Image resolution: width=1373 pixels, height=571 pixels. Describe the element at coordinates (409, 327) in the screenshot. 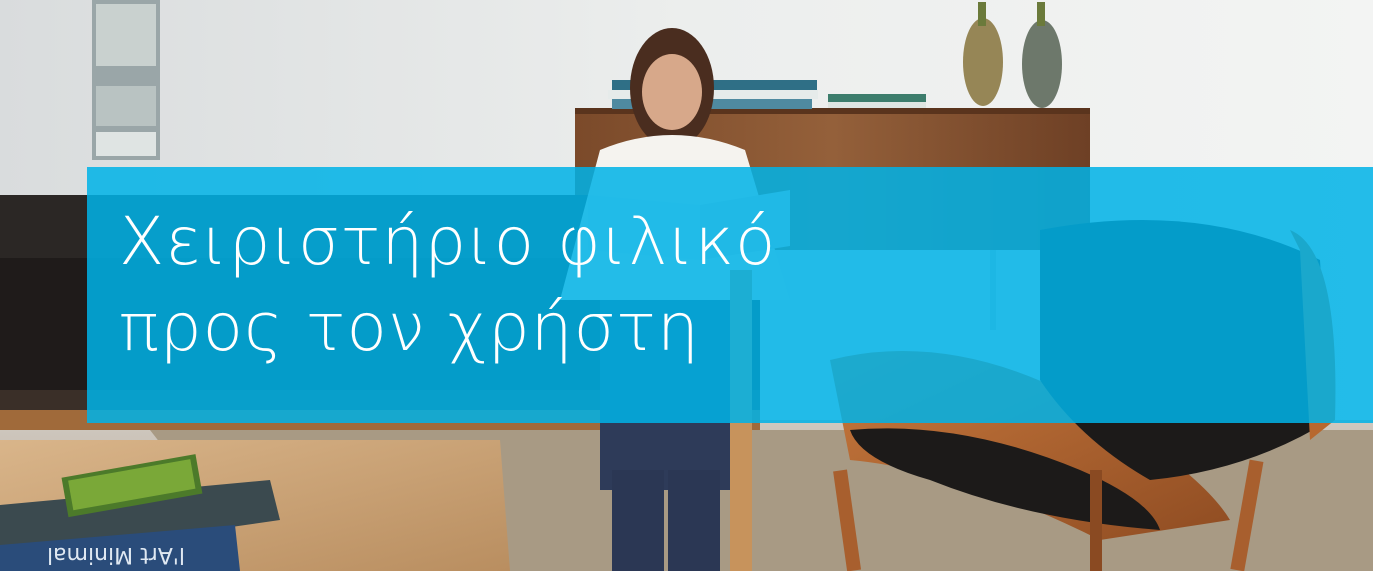

I see `headline-line-2: προς τον χρήστη` at that location.